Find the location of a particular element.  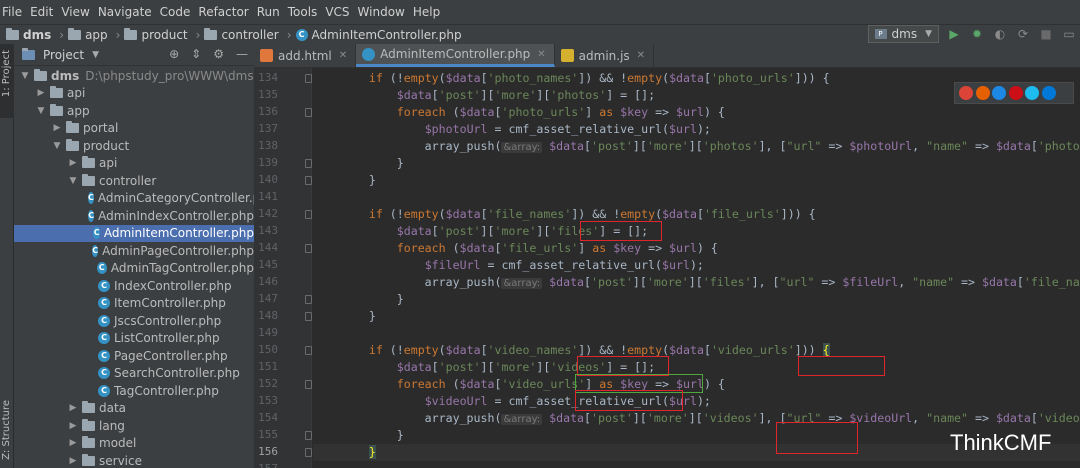

breadcrumb-item-dms: dms is located at coordinates (28, 34).